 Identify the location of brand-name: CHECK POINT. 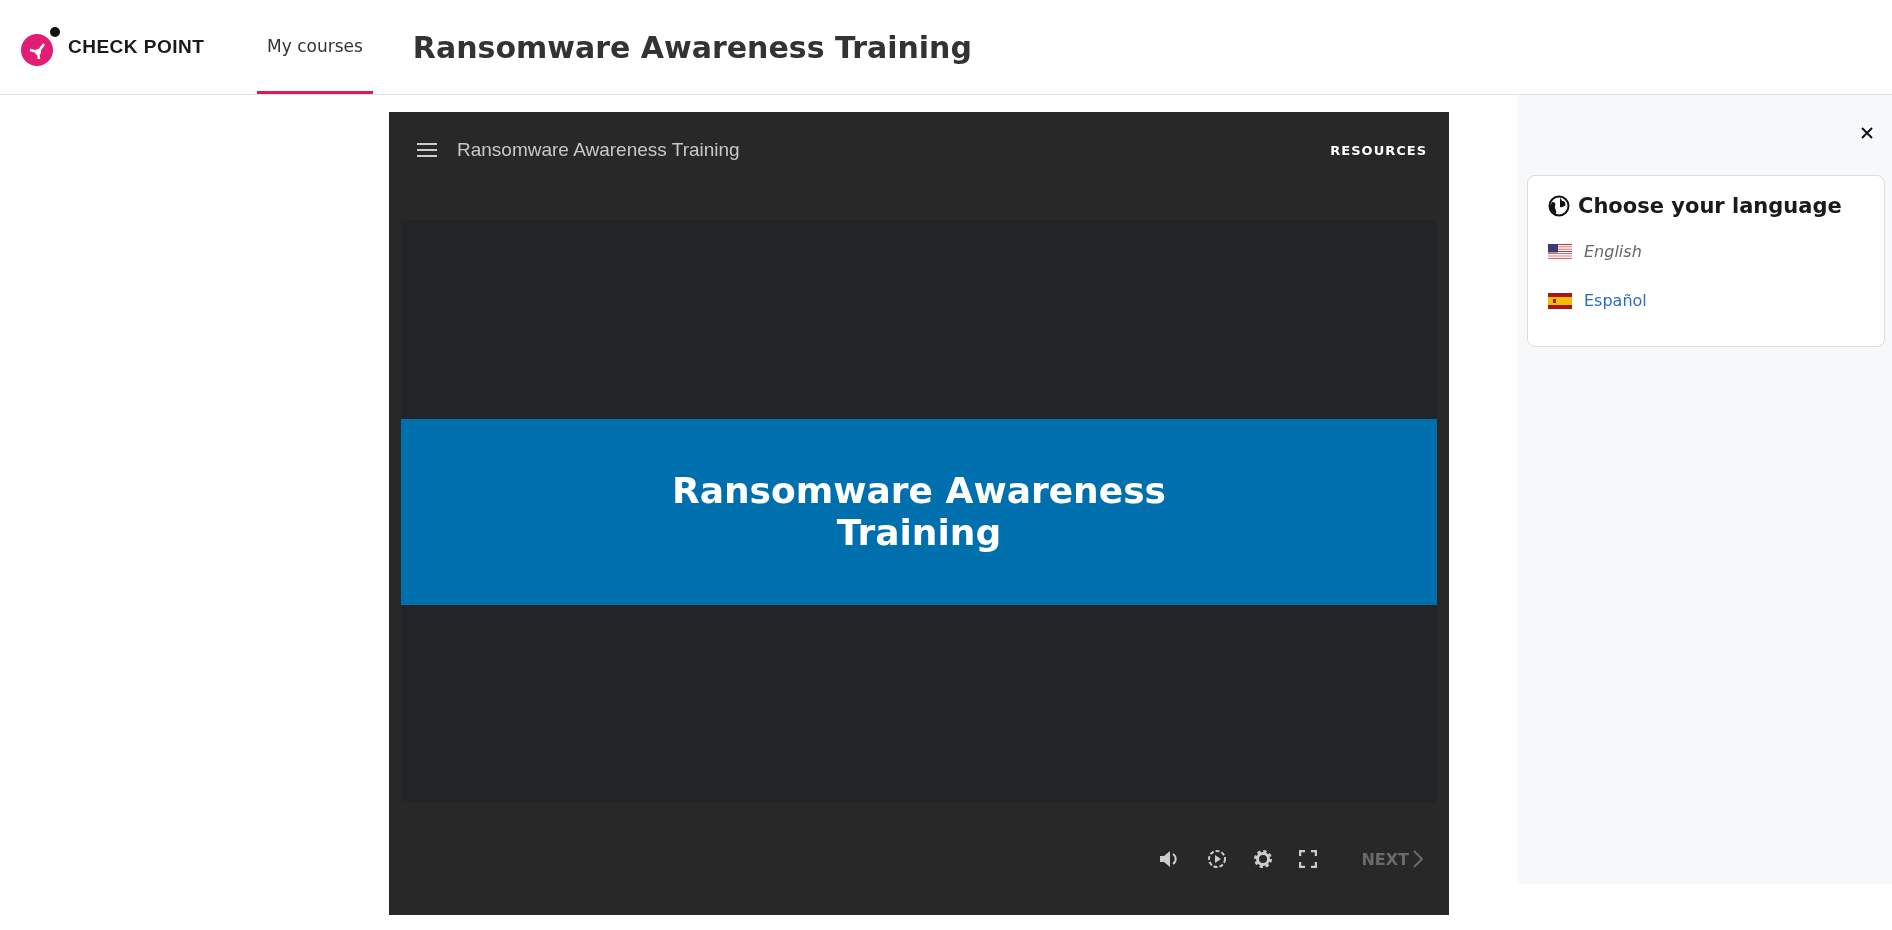
(136, 47).